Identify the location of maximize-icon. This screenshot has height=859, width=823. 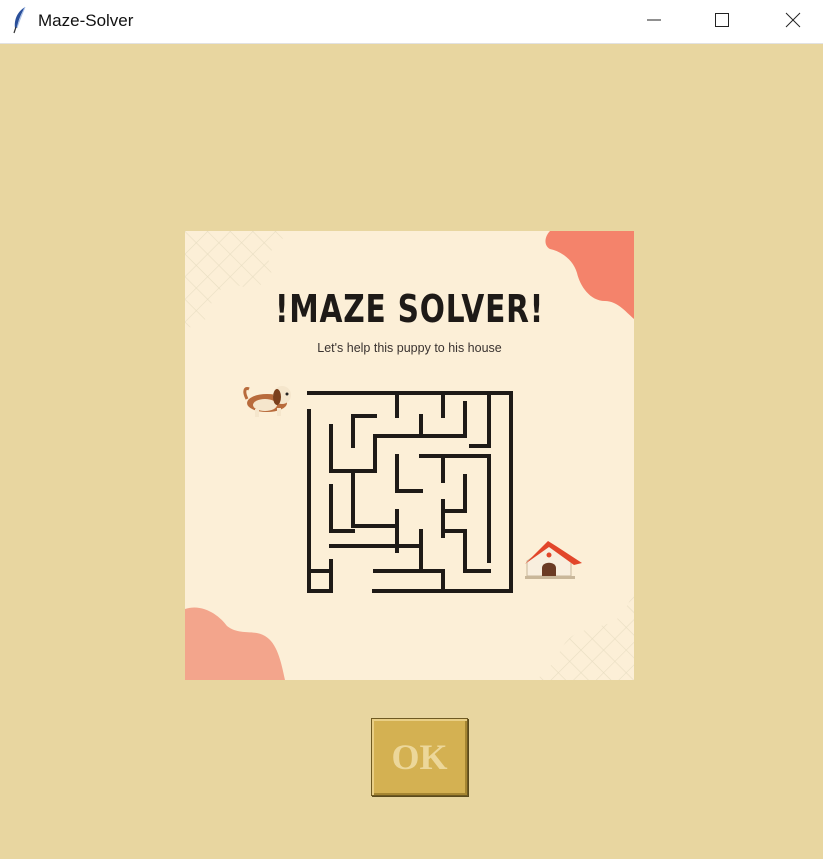
(722, 20).